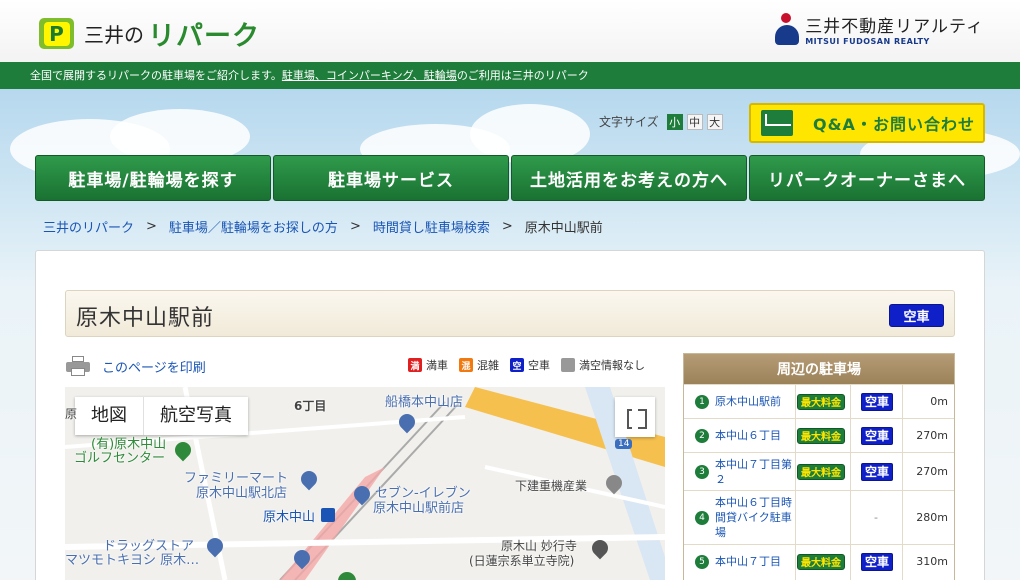 The width and height of the screenshot is (1020, 580). I want to click on title-box: 原木中山駅前 空車, so click(510, 313).